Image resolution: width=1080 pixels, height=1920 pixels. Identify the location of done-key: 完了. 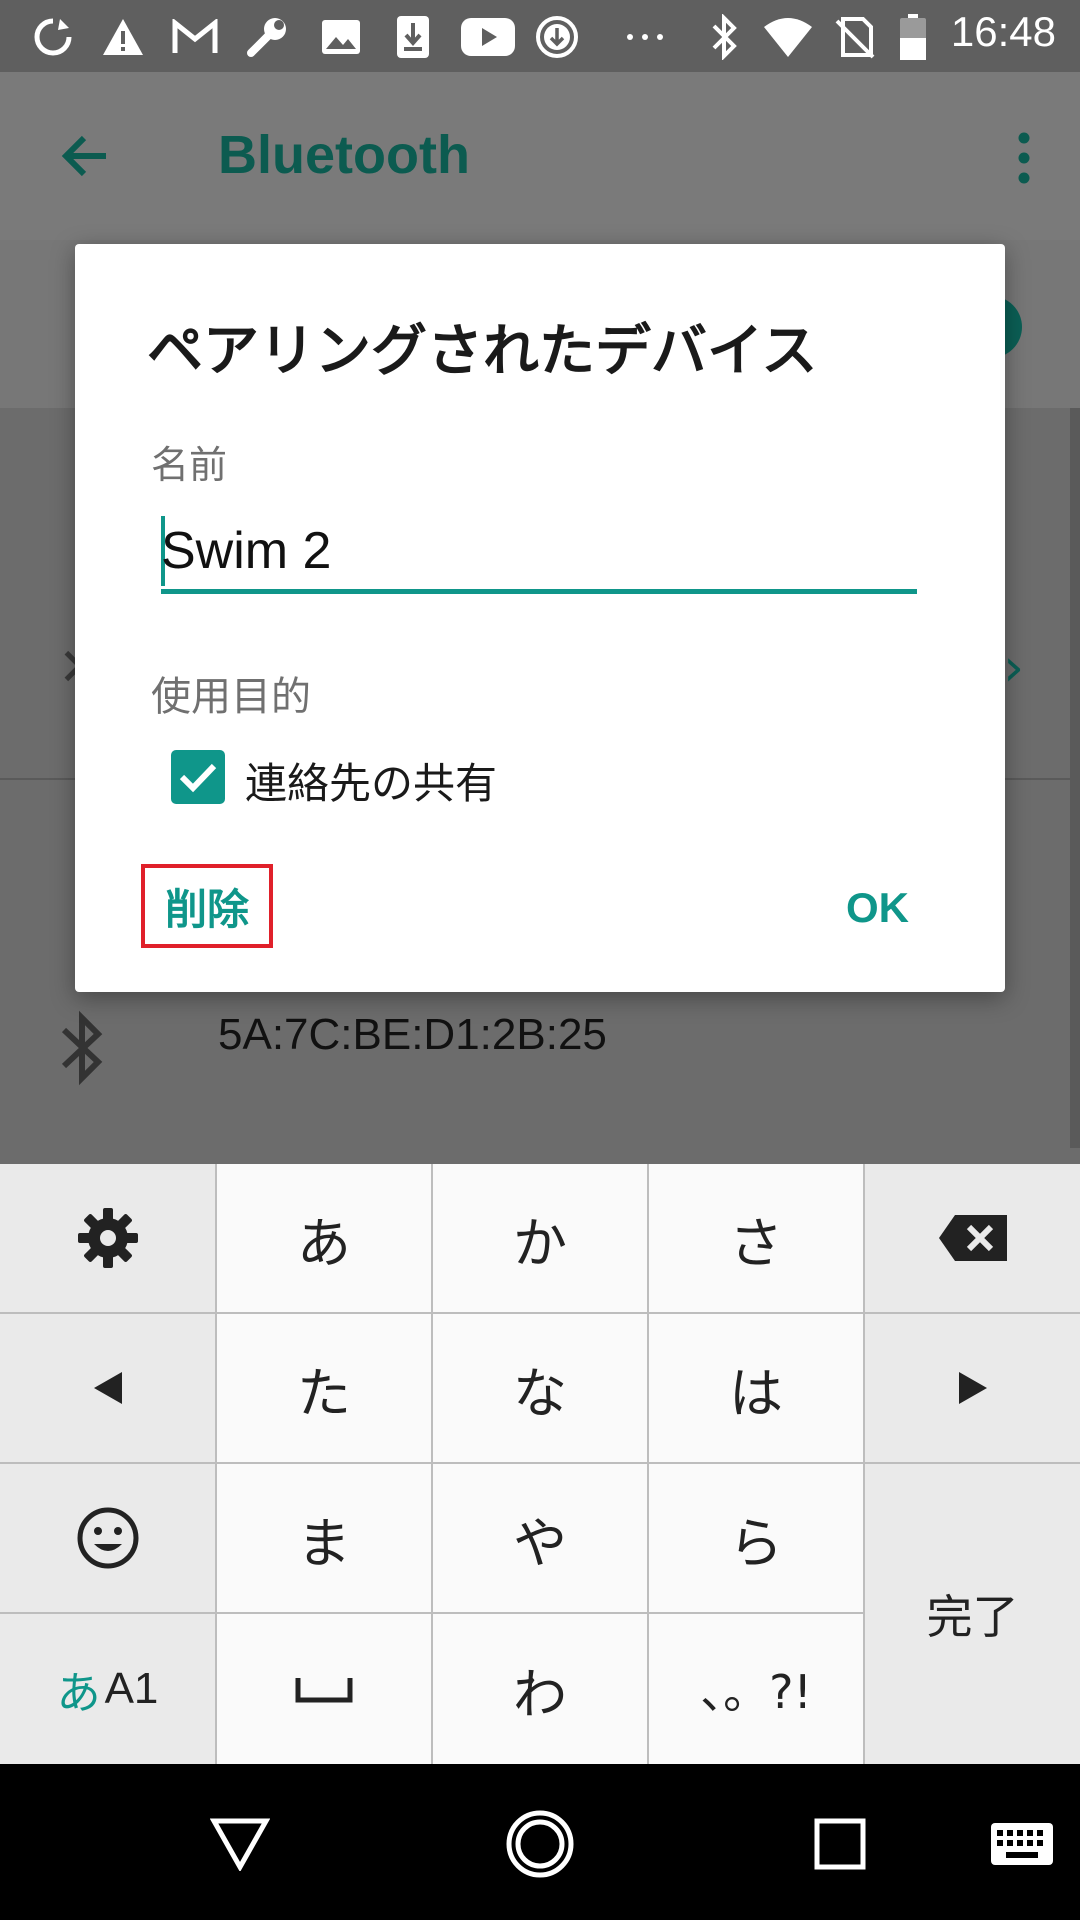
(972, 1614).